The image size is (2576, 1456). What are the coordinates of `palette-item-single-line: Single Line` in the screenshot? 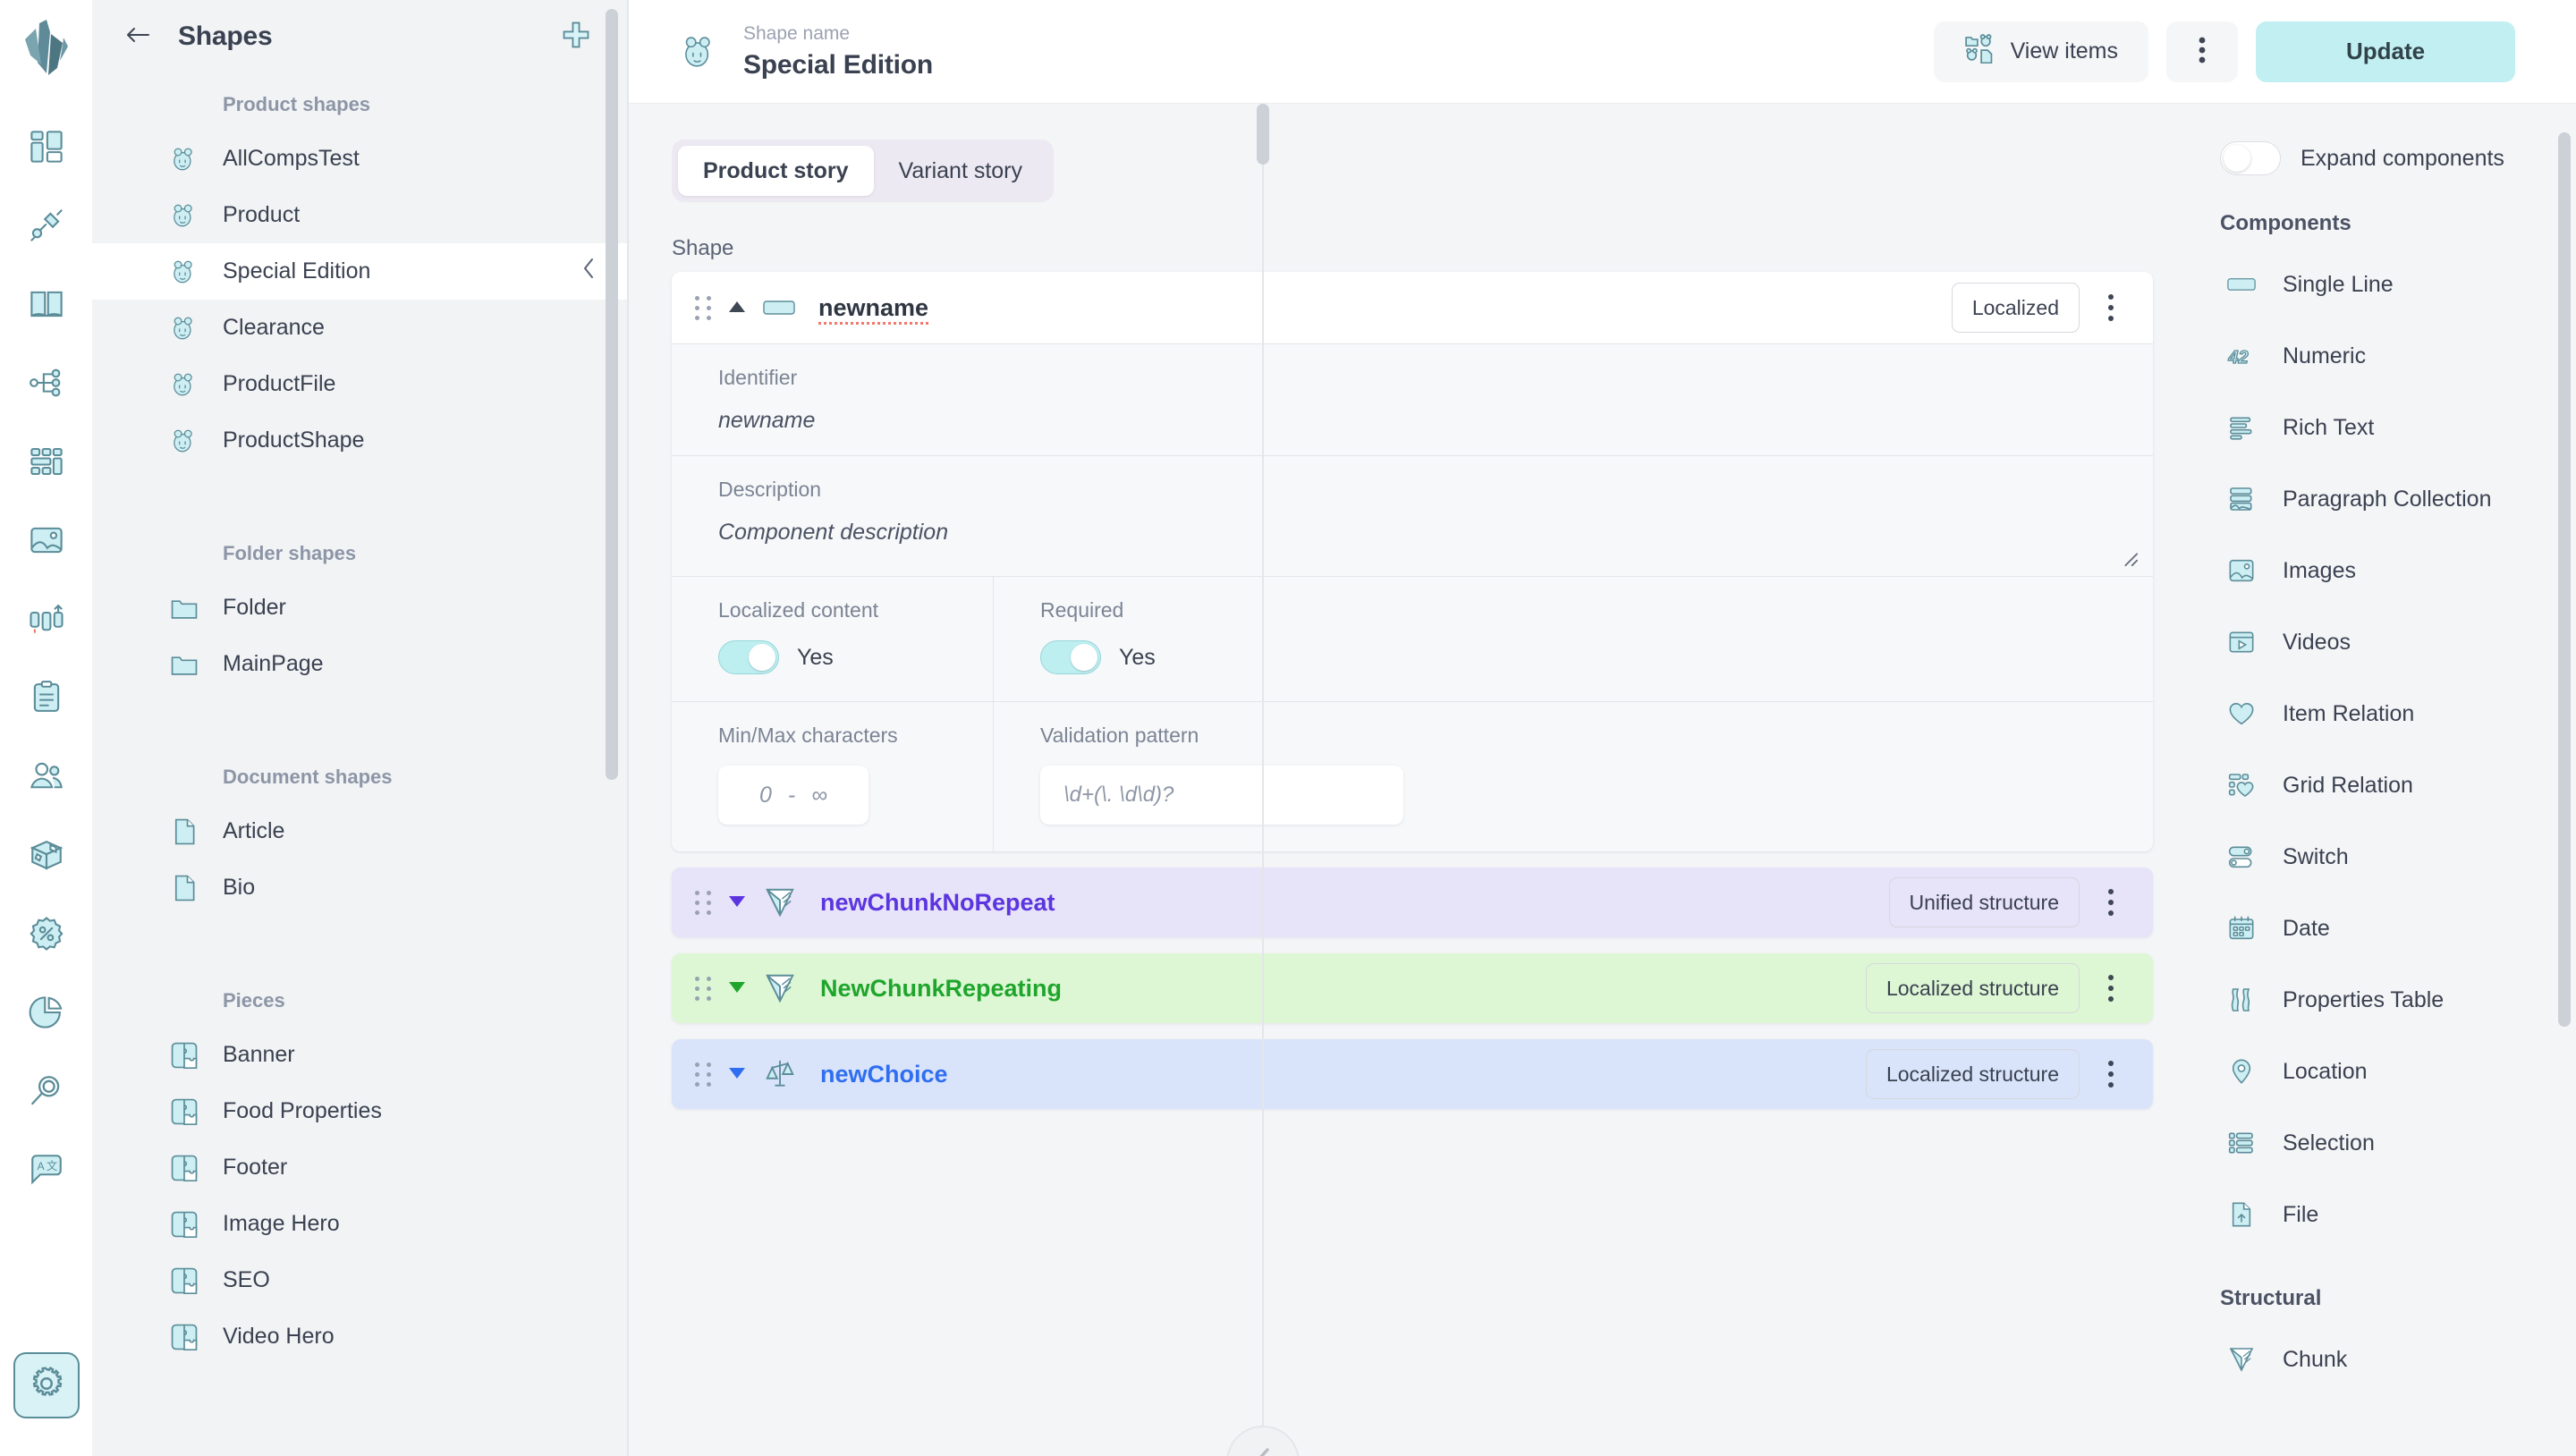 It's located at (2388, 284).